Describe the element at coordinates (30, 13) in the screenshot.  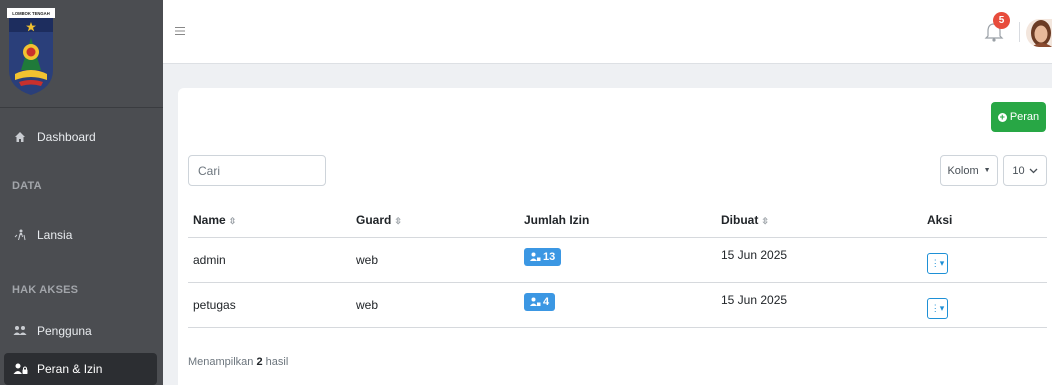
I see `svg-text: LOMBOK TENGAH` at that location.